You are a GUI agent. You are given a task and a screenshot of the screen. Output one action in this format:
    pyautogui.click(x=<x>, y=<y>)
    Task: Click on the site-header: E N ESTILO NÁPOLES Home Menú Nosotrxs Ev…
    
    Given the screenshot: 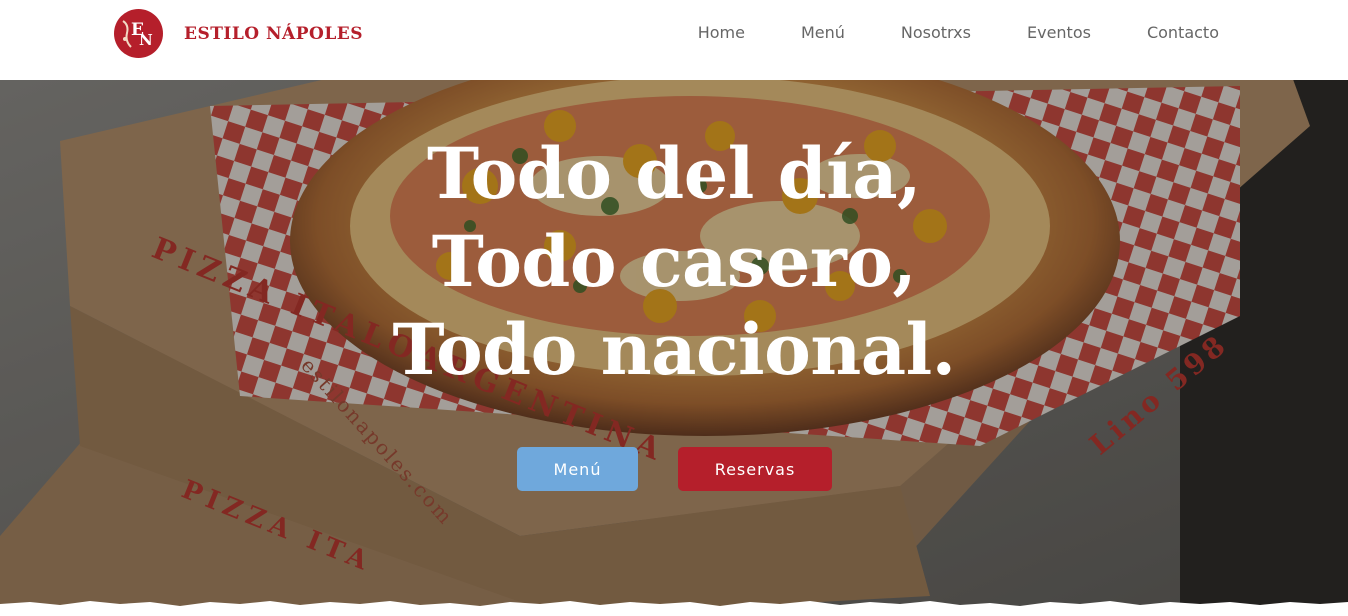 What is the action you would take?
    pyautogui.click(x=674, y=40)
    